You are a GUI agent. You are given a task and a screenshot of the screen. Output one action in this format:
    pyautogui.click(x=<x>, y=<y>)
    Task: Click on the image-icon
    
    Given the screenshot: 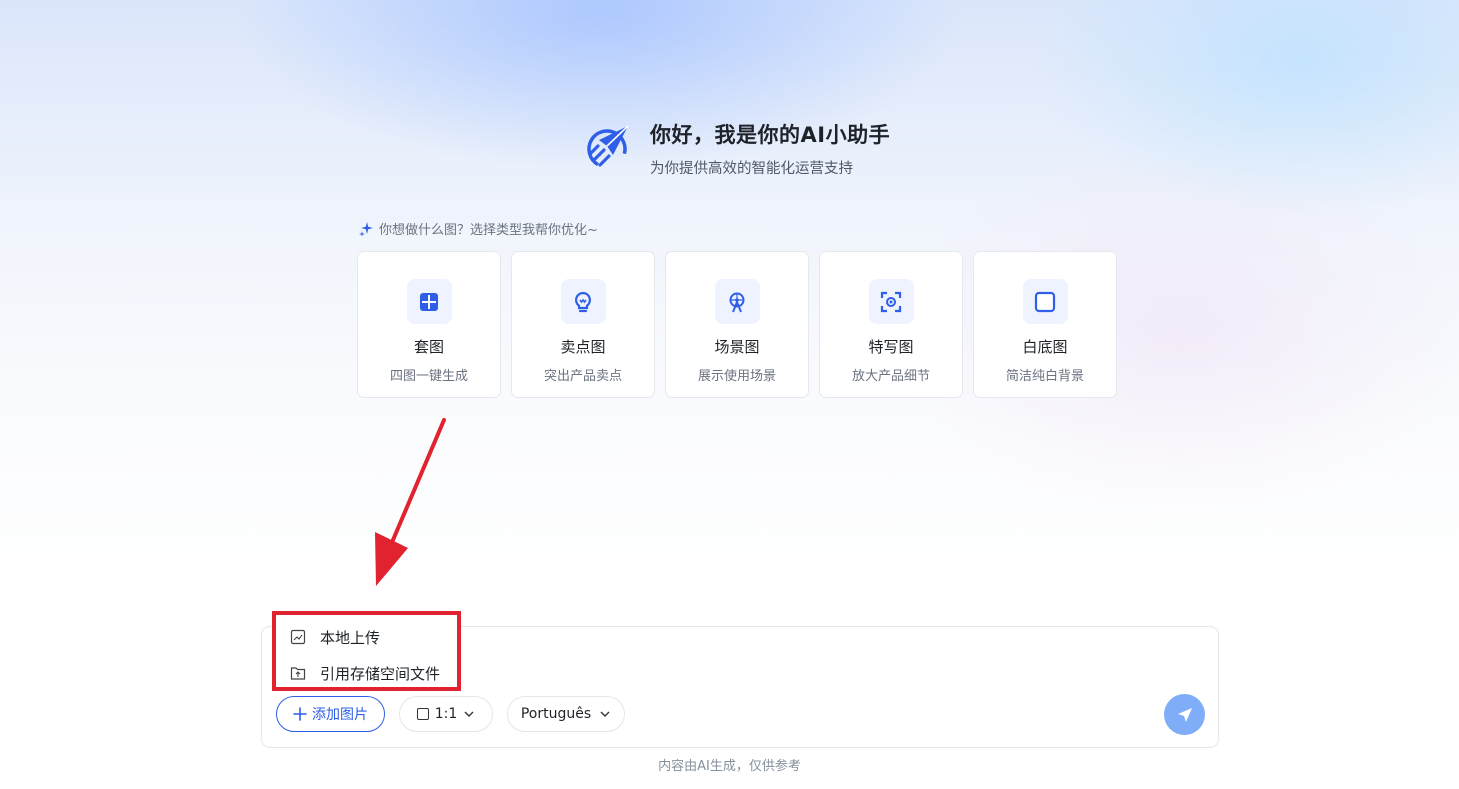 What is the action you would take?
    pyautogui.click(x=298, y=637)
    